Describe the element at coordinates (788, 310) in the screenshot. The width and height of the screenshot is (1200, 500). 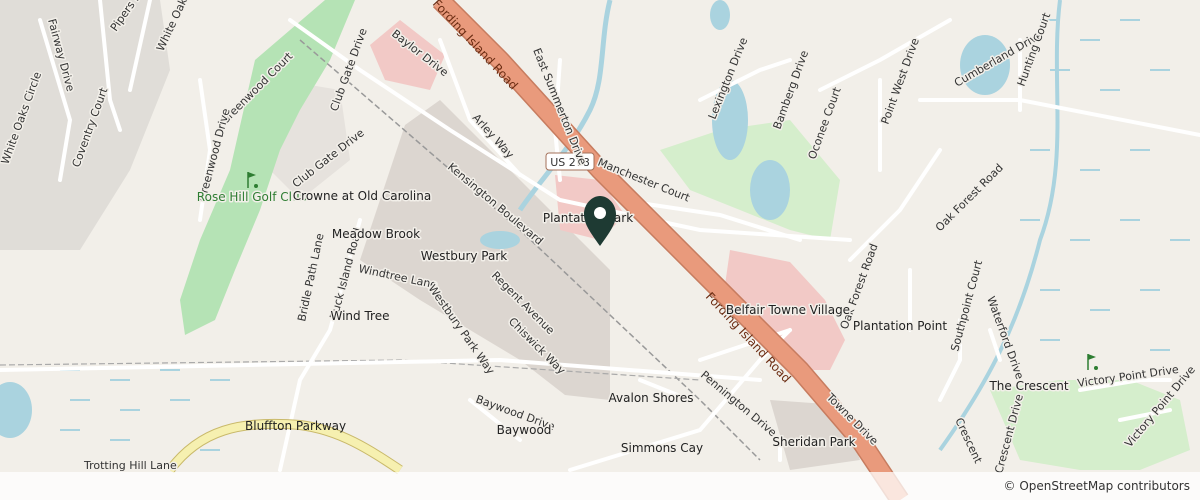
I see `place-label-belfair-towne-village: Belfair Towne Village` at that location.